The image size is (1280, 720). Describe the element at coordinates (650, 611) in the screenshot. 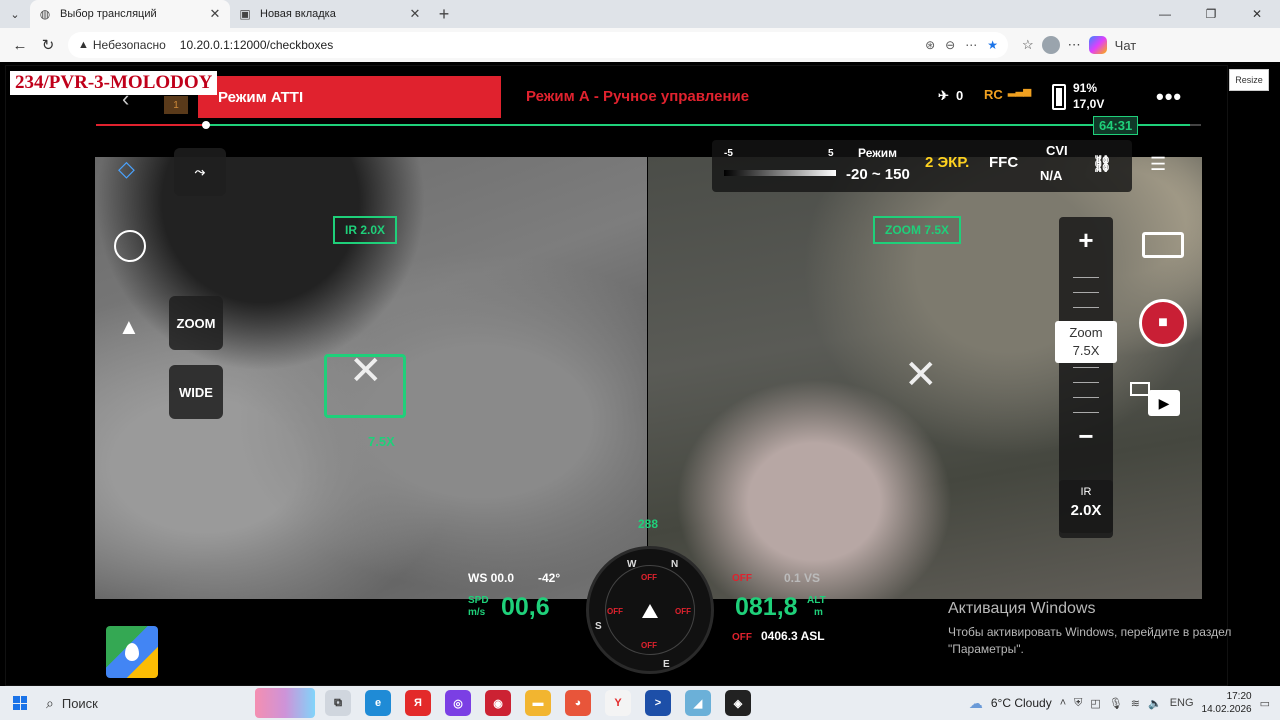

I see `aircraft-heading-icon` at that location.